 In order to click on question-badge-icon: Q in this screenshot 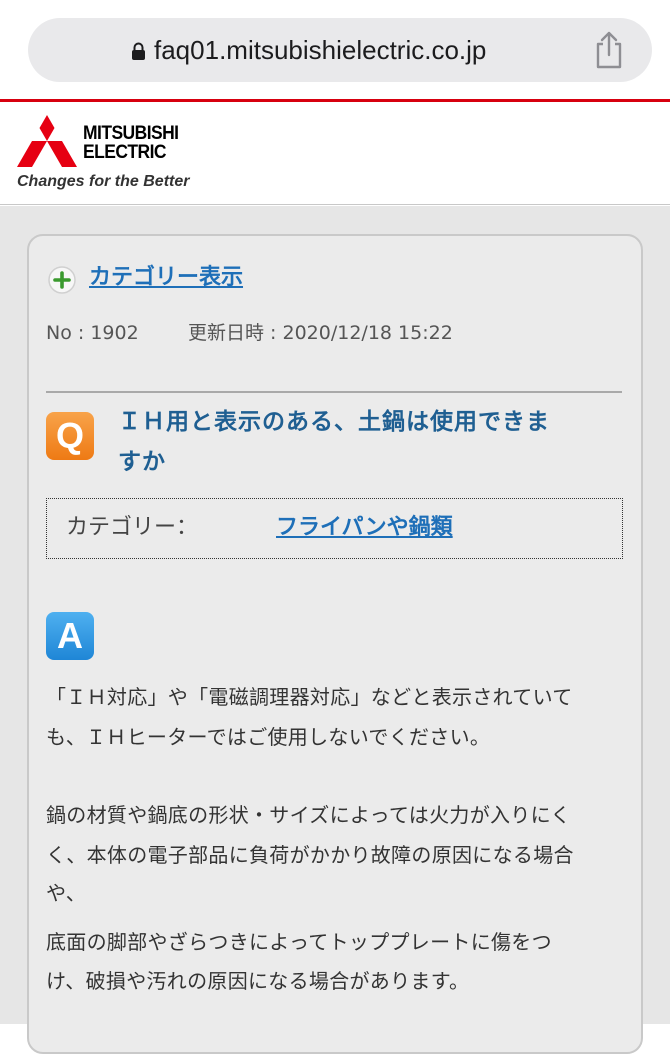, I will do `click(70, 436)`.